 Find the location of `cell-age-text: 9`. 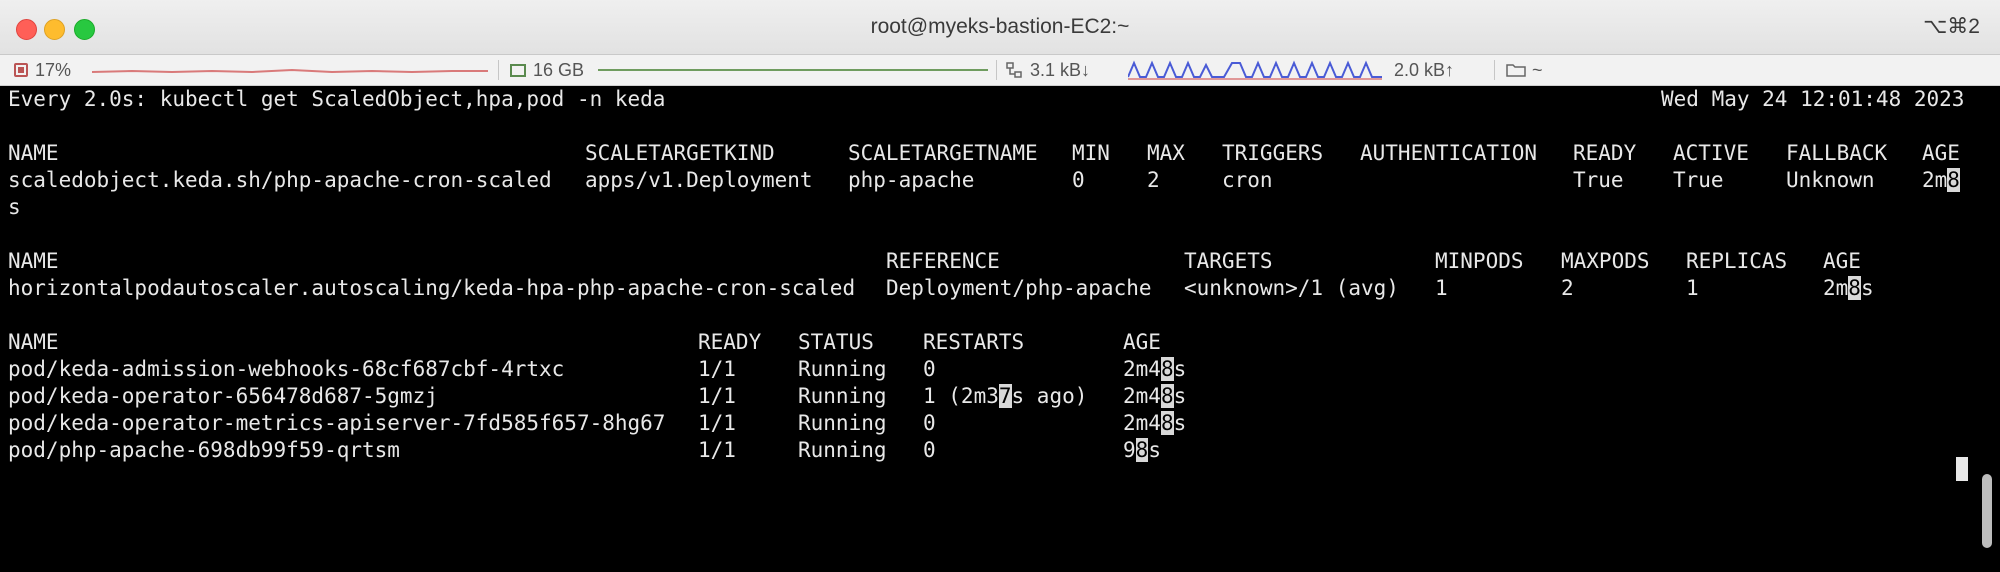

cell-age-text: 9 is located at coordinates (1129, 450).